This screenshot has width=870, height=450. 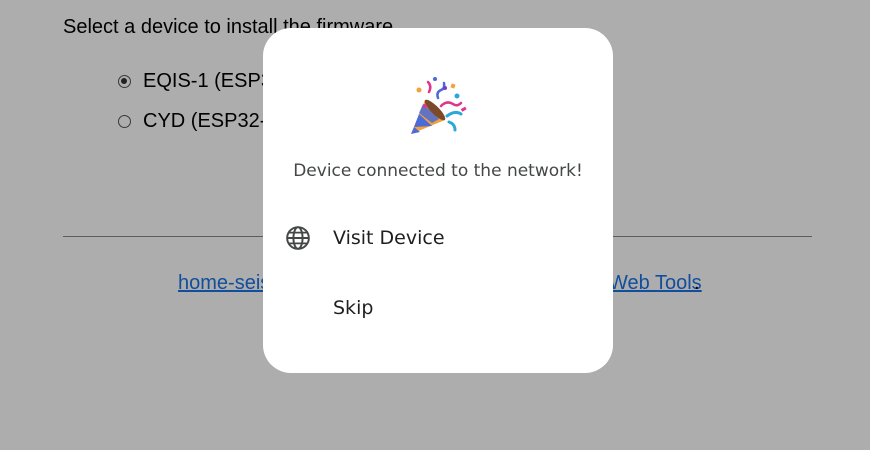 What do you see at coordinates (438, 171) in the screenshot?
I see `dialog-message: Device connected to the network!` at bounding box center [438, 171].